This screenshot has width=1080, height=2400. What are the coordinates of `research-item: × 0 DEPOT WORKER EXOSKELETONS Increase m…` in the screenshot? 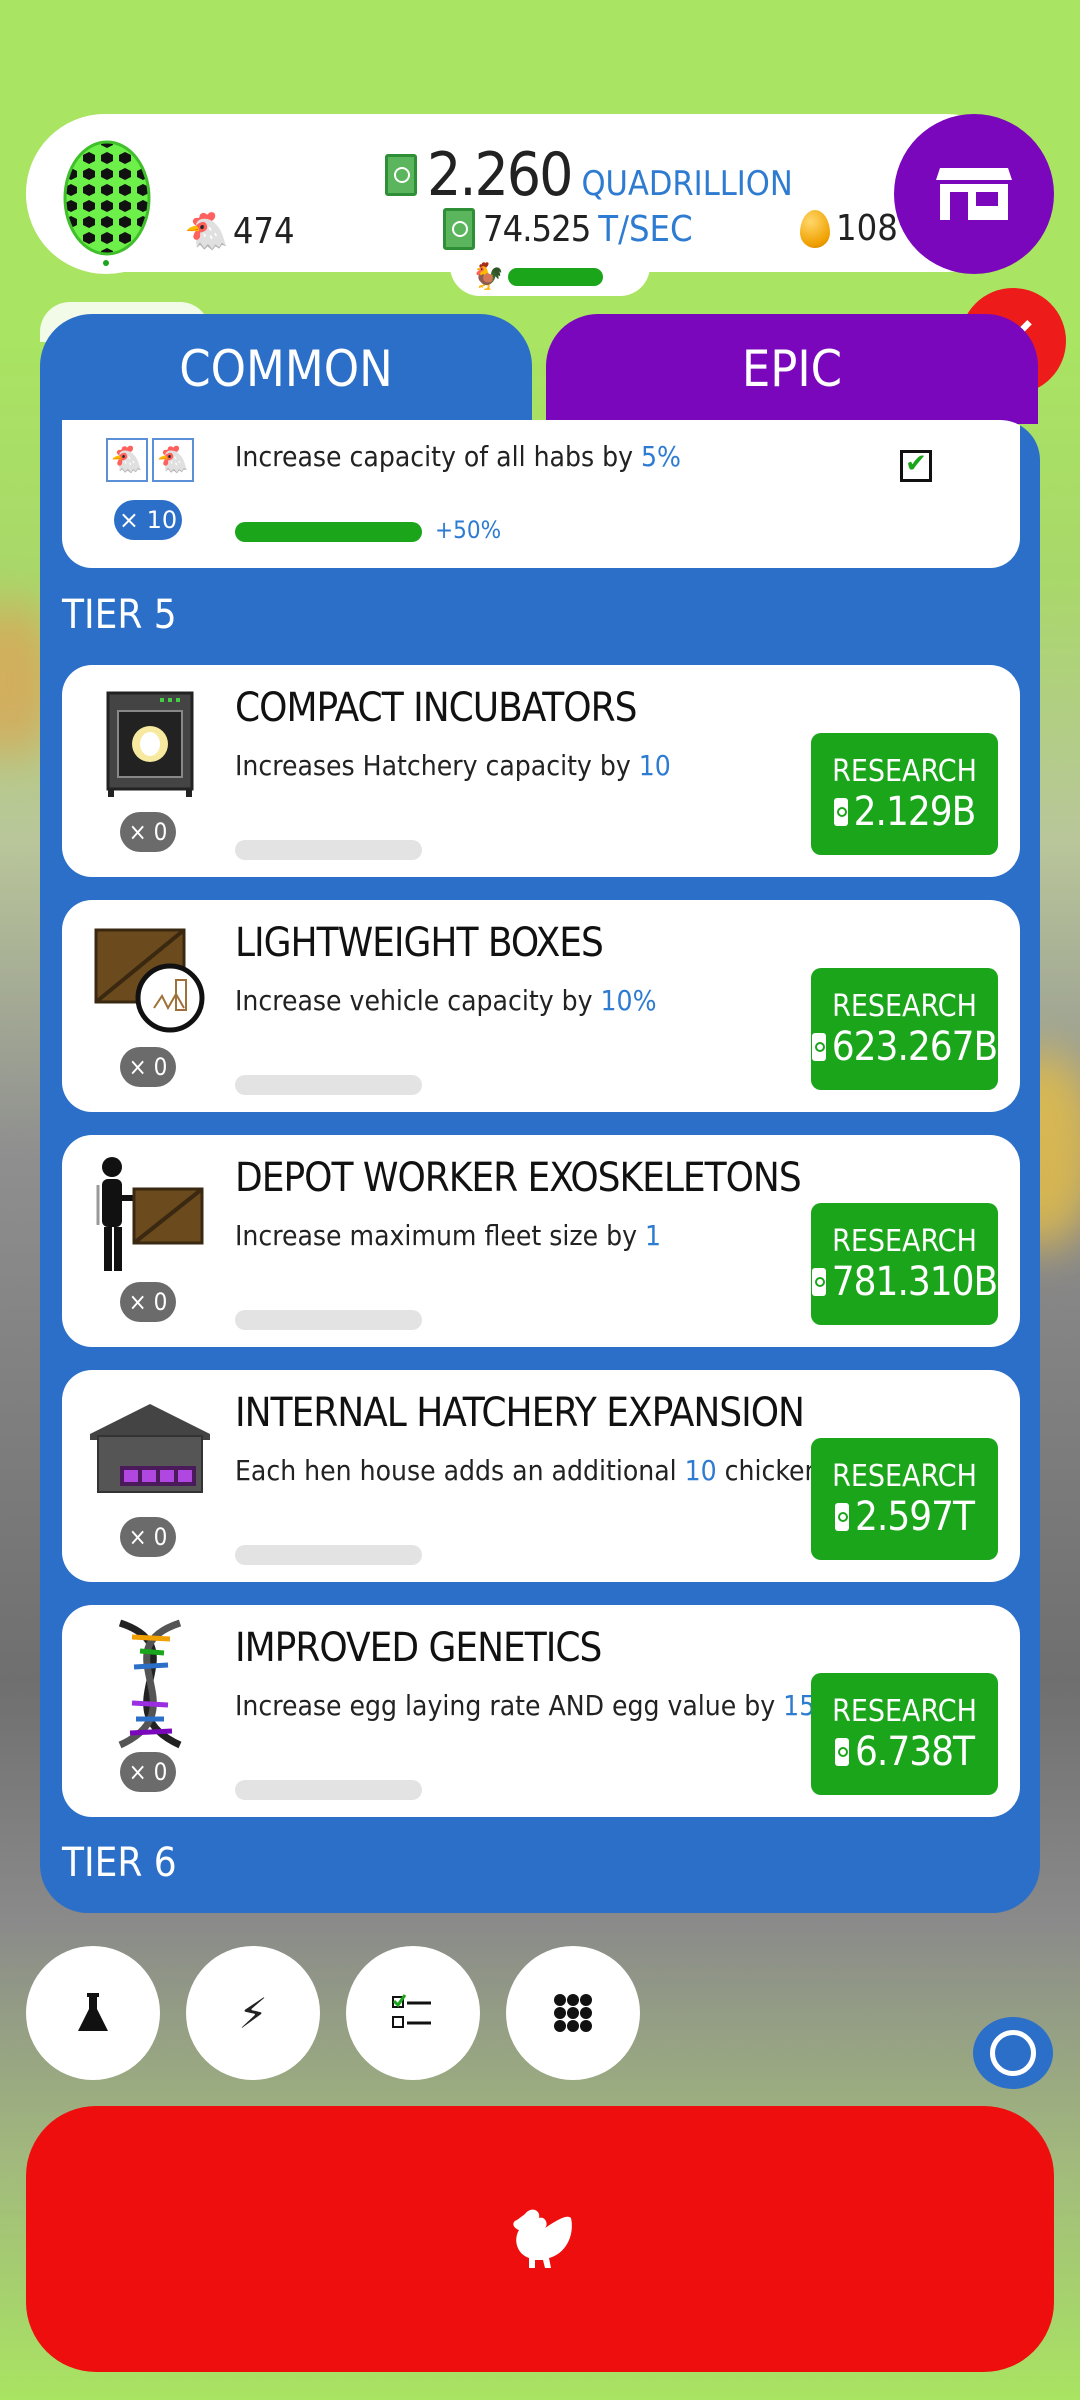 It's located at (541, 1241).